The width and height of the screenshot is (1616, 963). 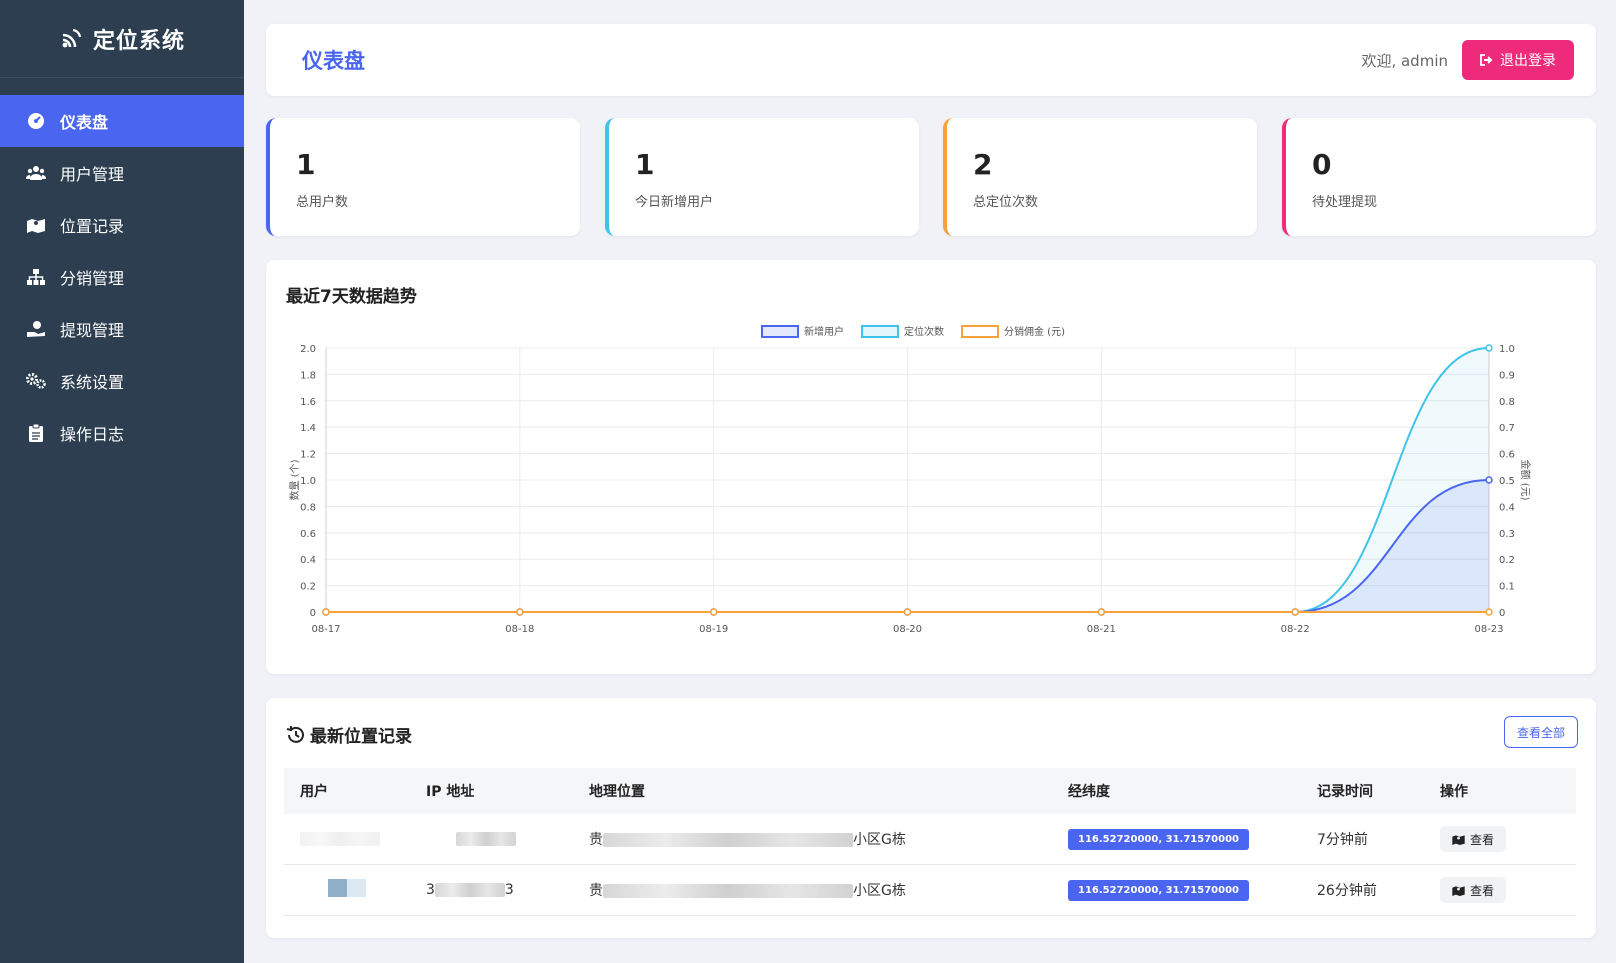 What do you see at coordinates (1454, 792) in the screenshot?
I see `column-header: 操作` at bounding box center [1454, 792].